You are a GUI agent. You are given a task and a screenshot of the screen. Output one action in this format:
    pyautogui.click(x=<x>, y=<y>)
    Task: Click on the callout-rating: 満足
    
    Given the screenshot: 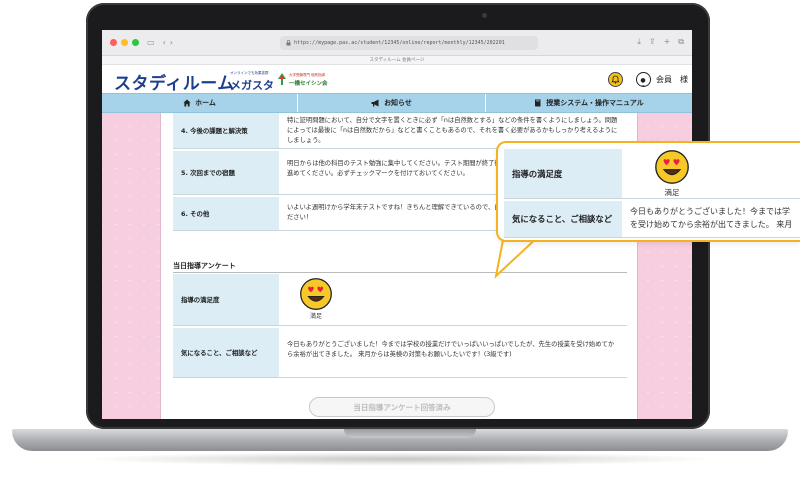 What is the action you would take?
    pyautogui.click(x=672, y=173)
    